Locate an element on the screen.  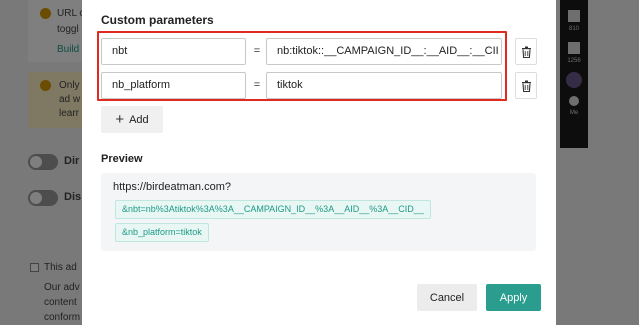
plus-icon: + is located at coordinates (120, 119).